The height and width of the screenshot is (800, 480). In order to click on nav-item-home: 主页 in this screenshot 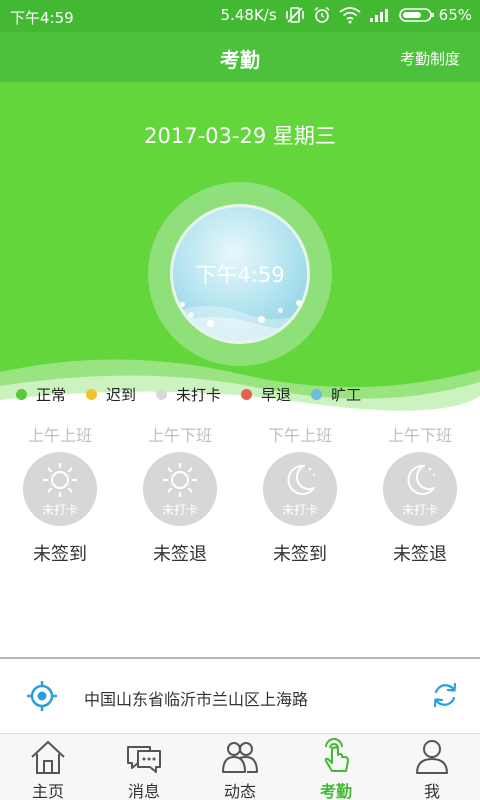, I will do `click(48, 767)`.